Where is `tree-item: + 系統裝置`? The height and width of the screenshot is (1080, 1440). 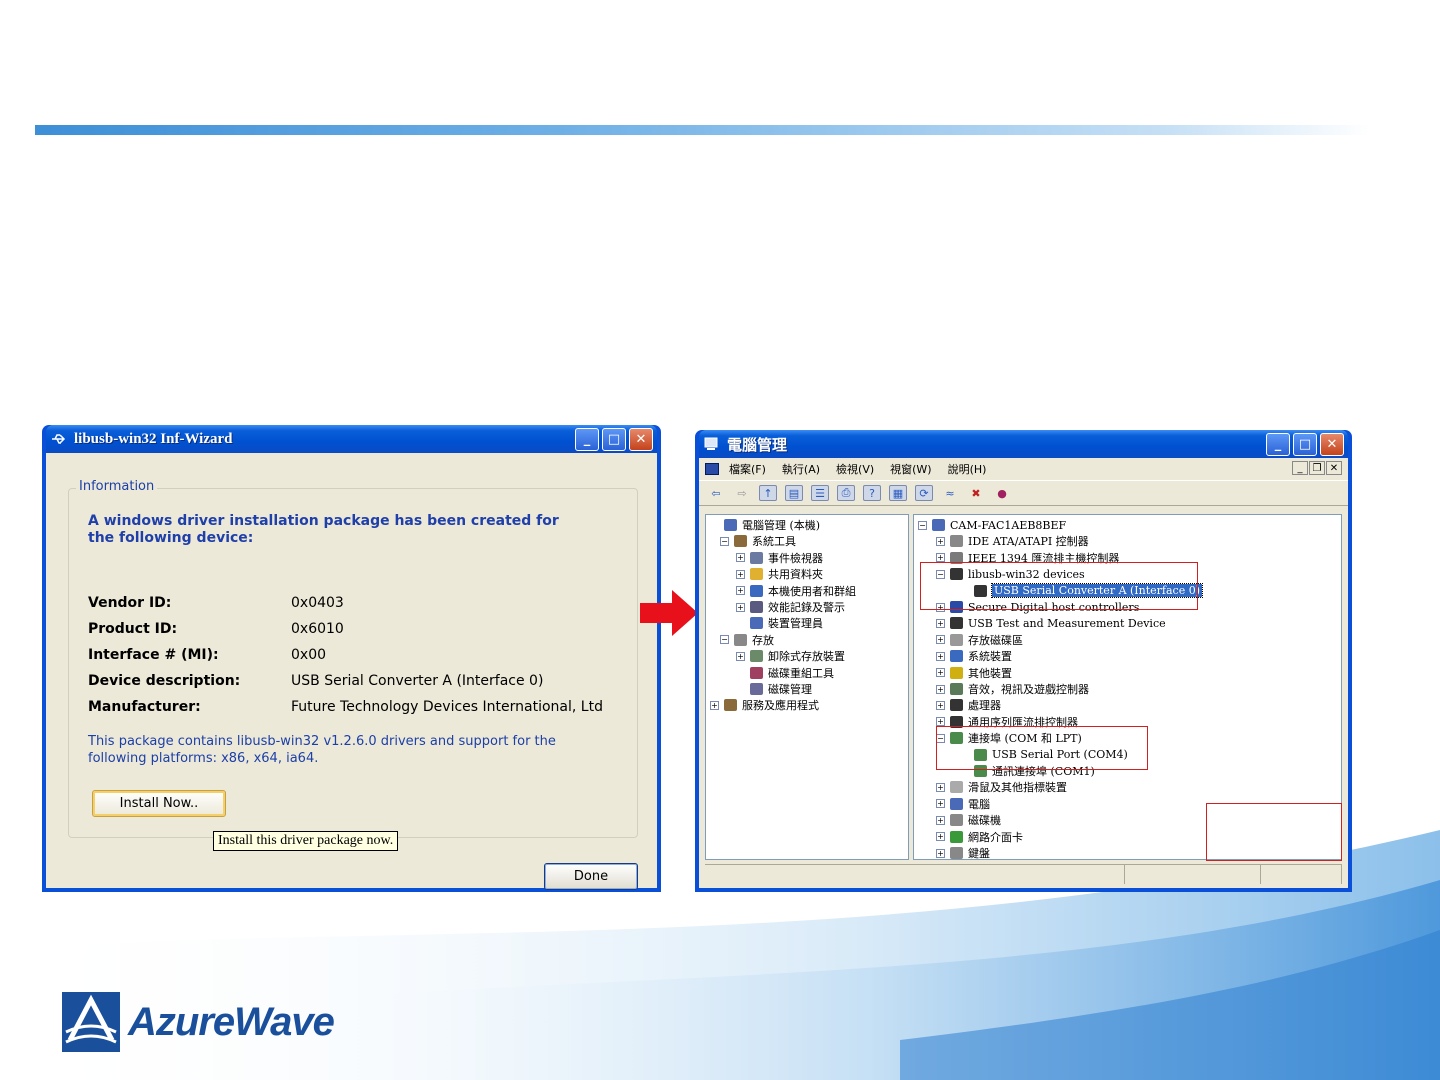 tree-item: + 系統裝置 is located at coordinates (974, 656).